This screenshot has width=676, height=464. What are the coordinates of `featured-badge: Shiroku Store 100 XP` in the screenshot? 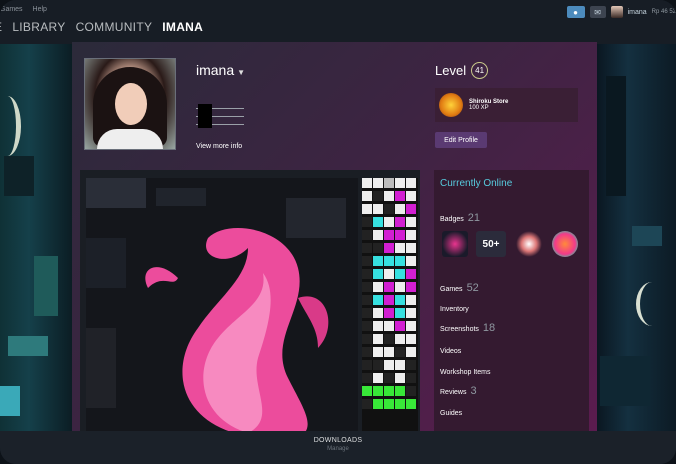 It's located at (506, 105).